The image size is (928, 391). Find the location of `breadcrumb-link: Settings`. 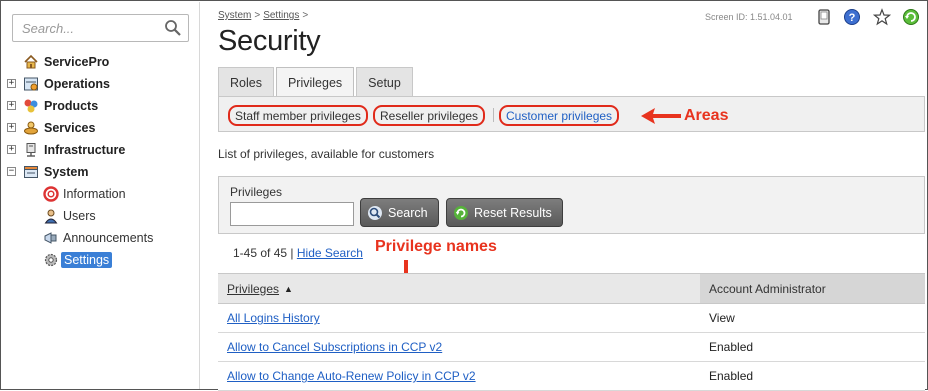

breadcrumb-link: Settings is located at coordinates (281, 15).